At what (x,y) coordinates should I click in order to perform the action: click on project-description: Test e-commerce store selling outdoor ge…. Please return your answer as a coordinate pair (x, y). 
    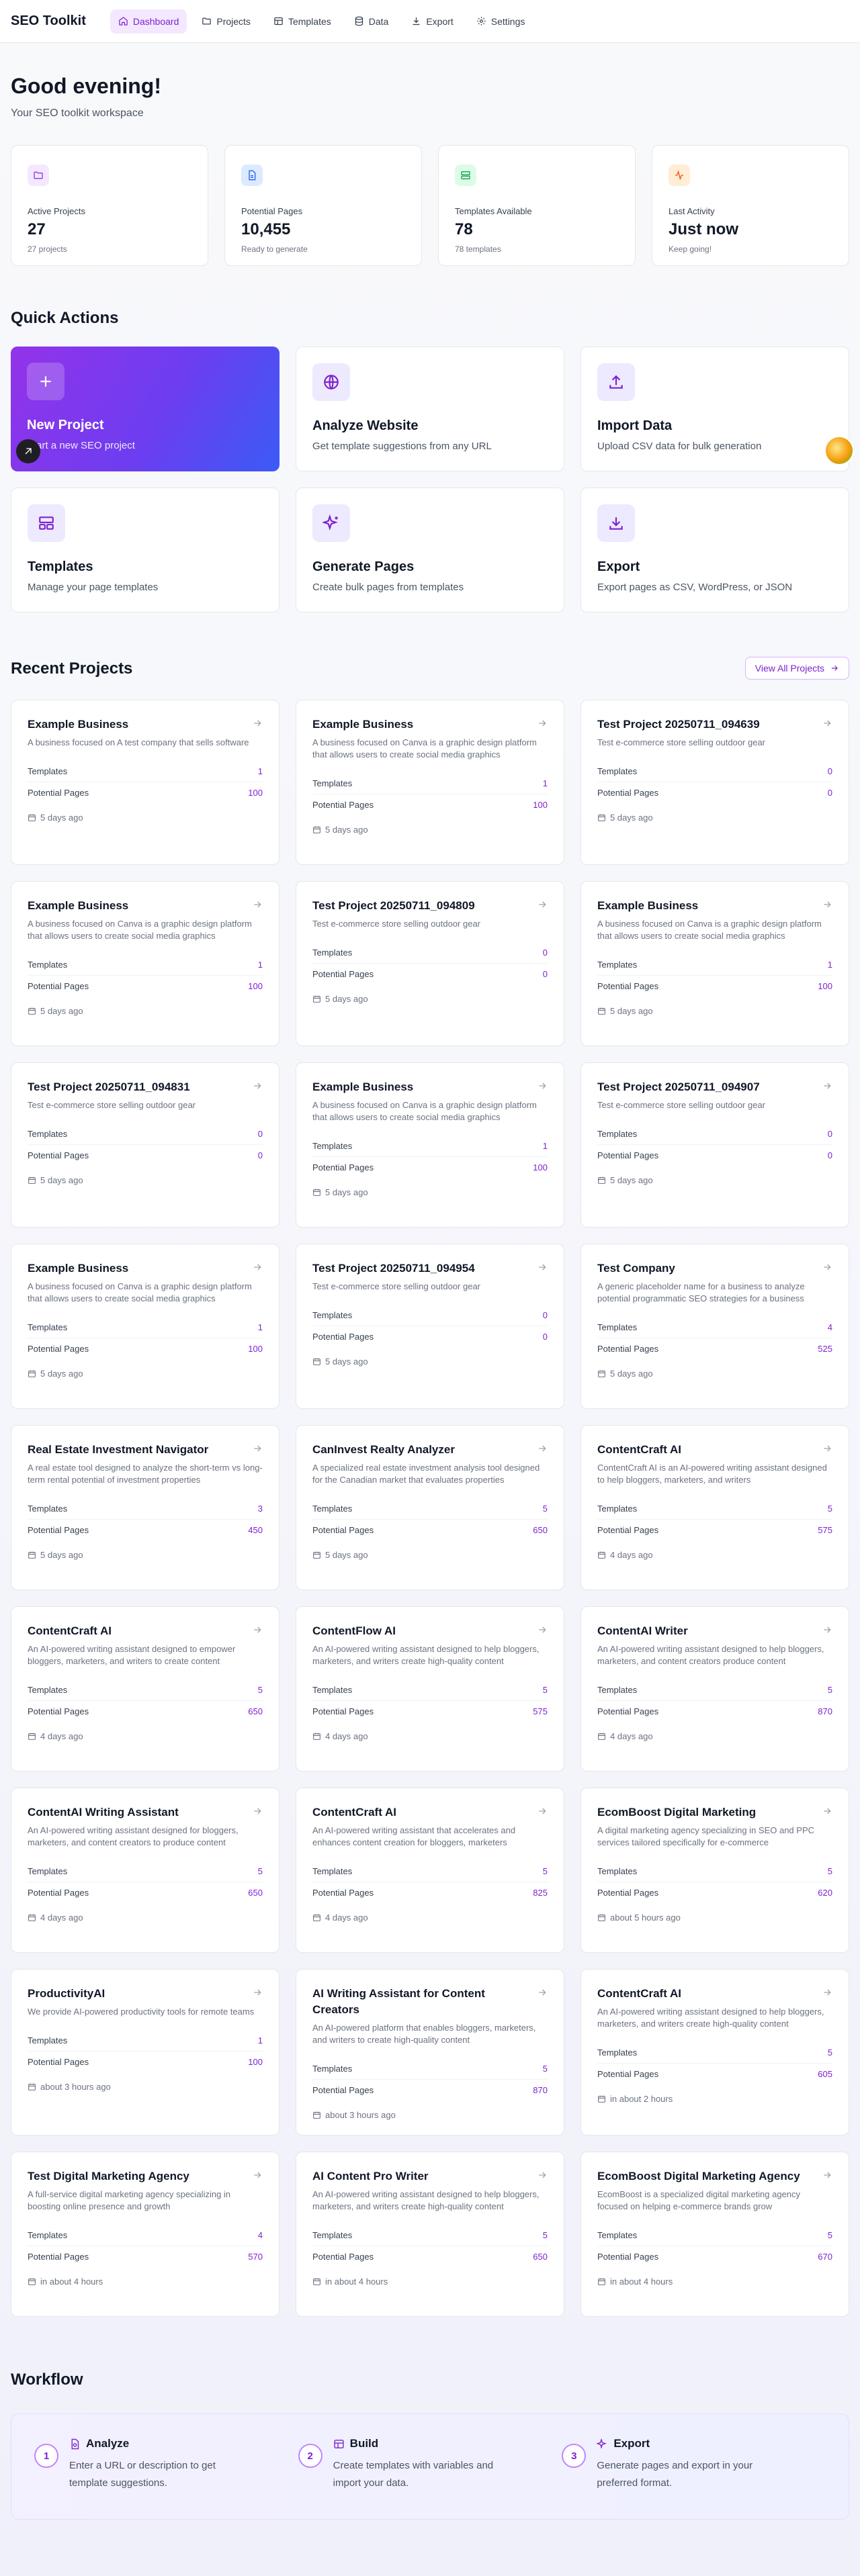
    Looking at the image, I should click on (681, 742).